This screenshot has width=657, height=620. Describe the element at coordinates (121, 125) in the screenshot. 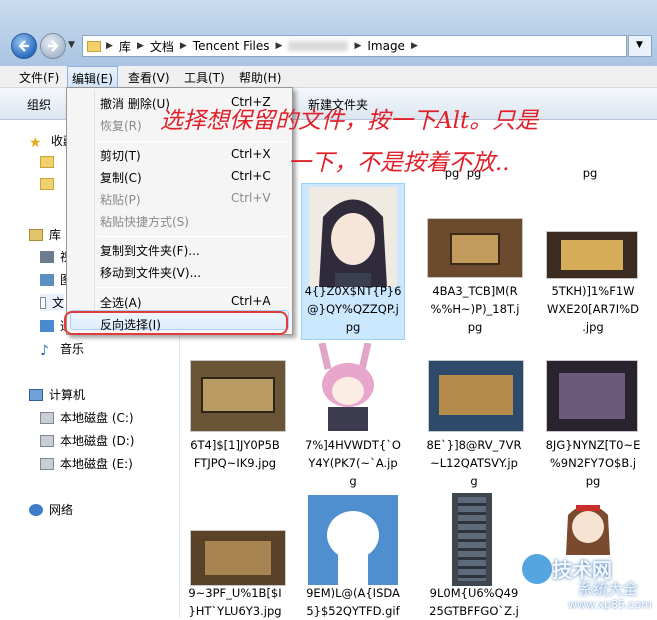

I see `menu-item-redo: 恢复(R)` at that location.